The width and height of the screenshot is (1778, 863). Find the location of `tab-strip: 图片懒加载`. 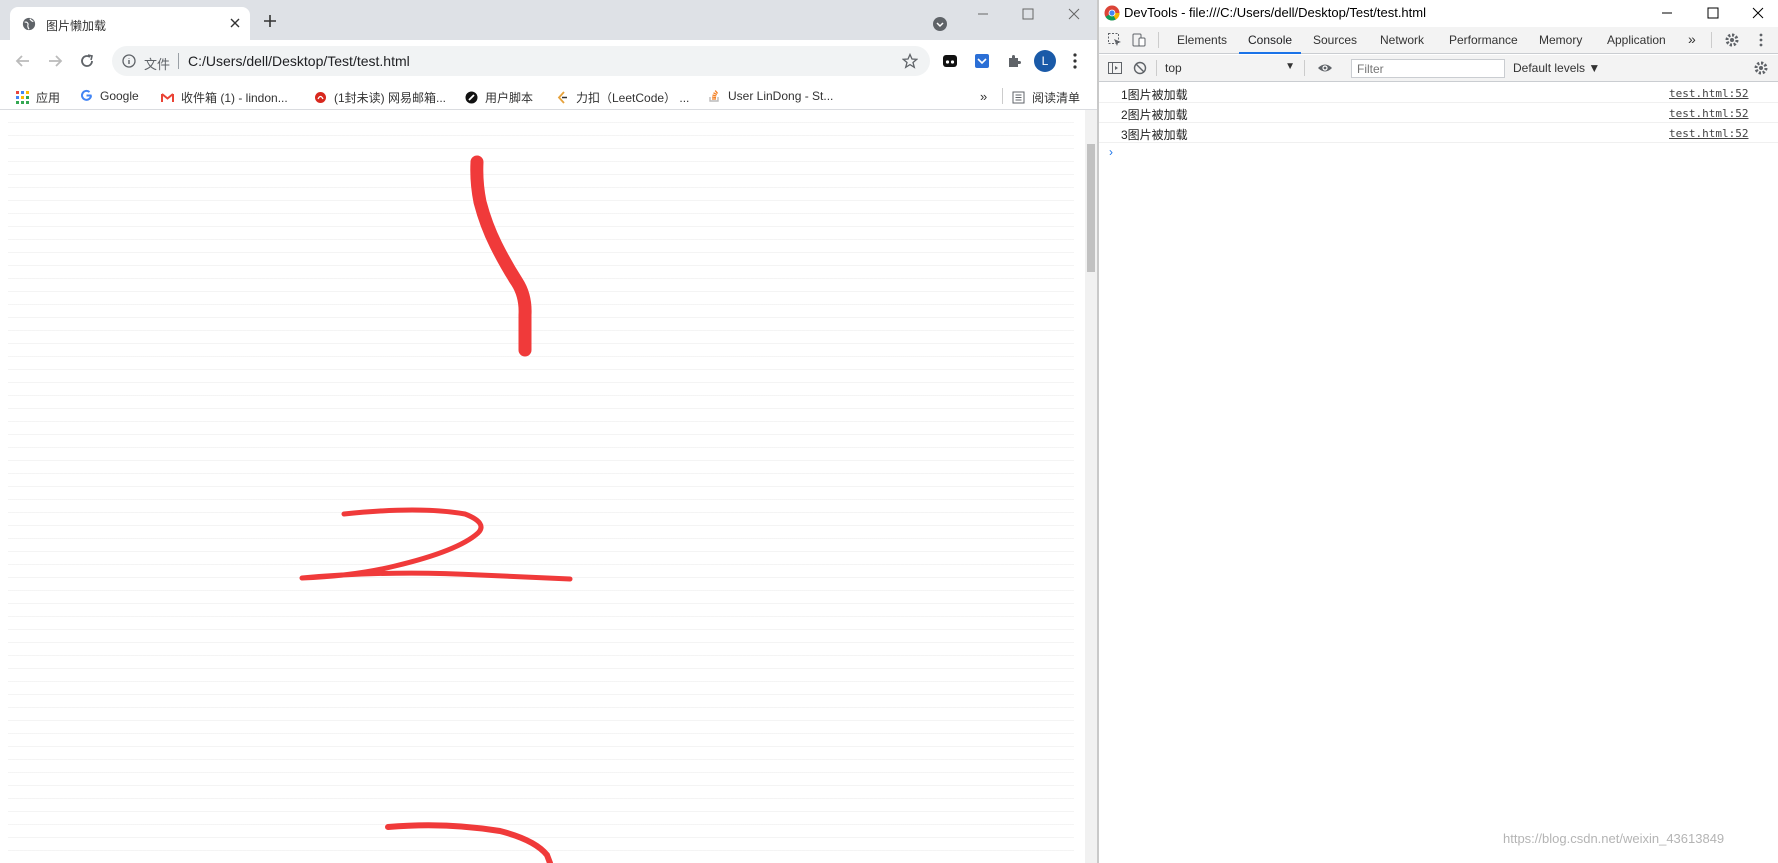

tab-strip: 图片懒加载 is located at coordinates (548, 20).